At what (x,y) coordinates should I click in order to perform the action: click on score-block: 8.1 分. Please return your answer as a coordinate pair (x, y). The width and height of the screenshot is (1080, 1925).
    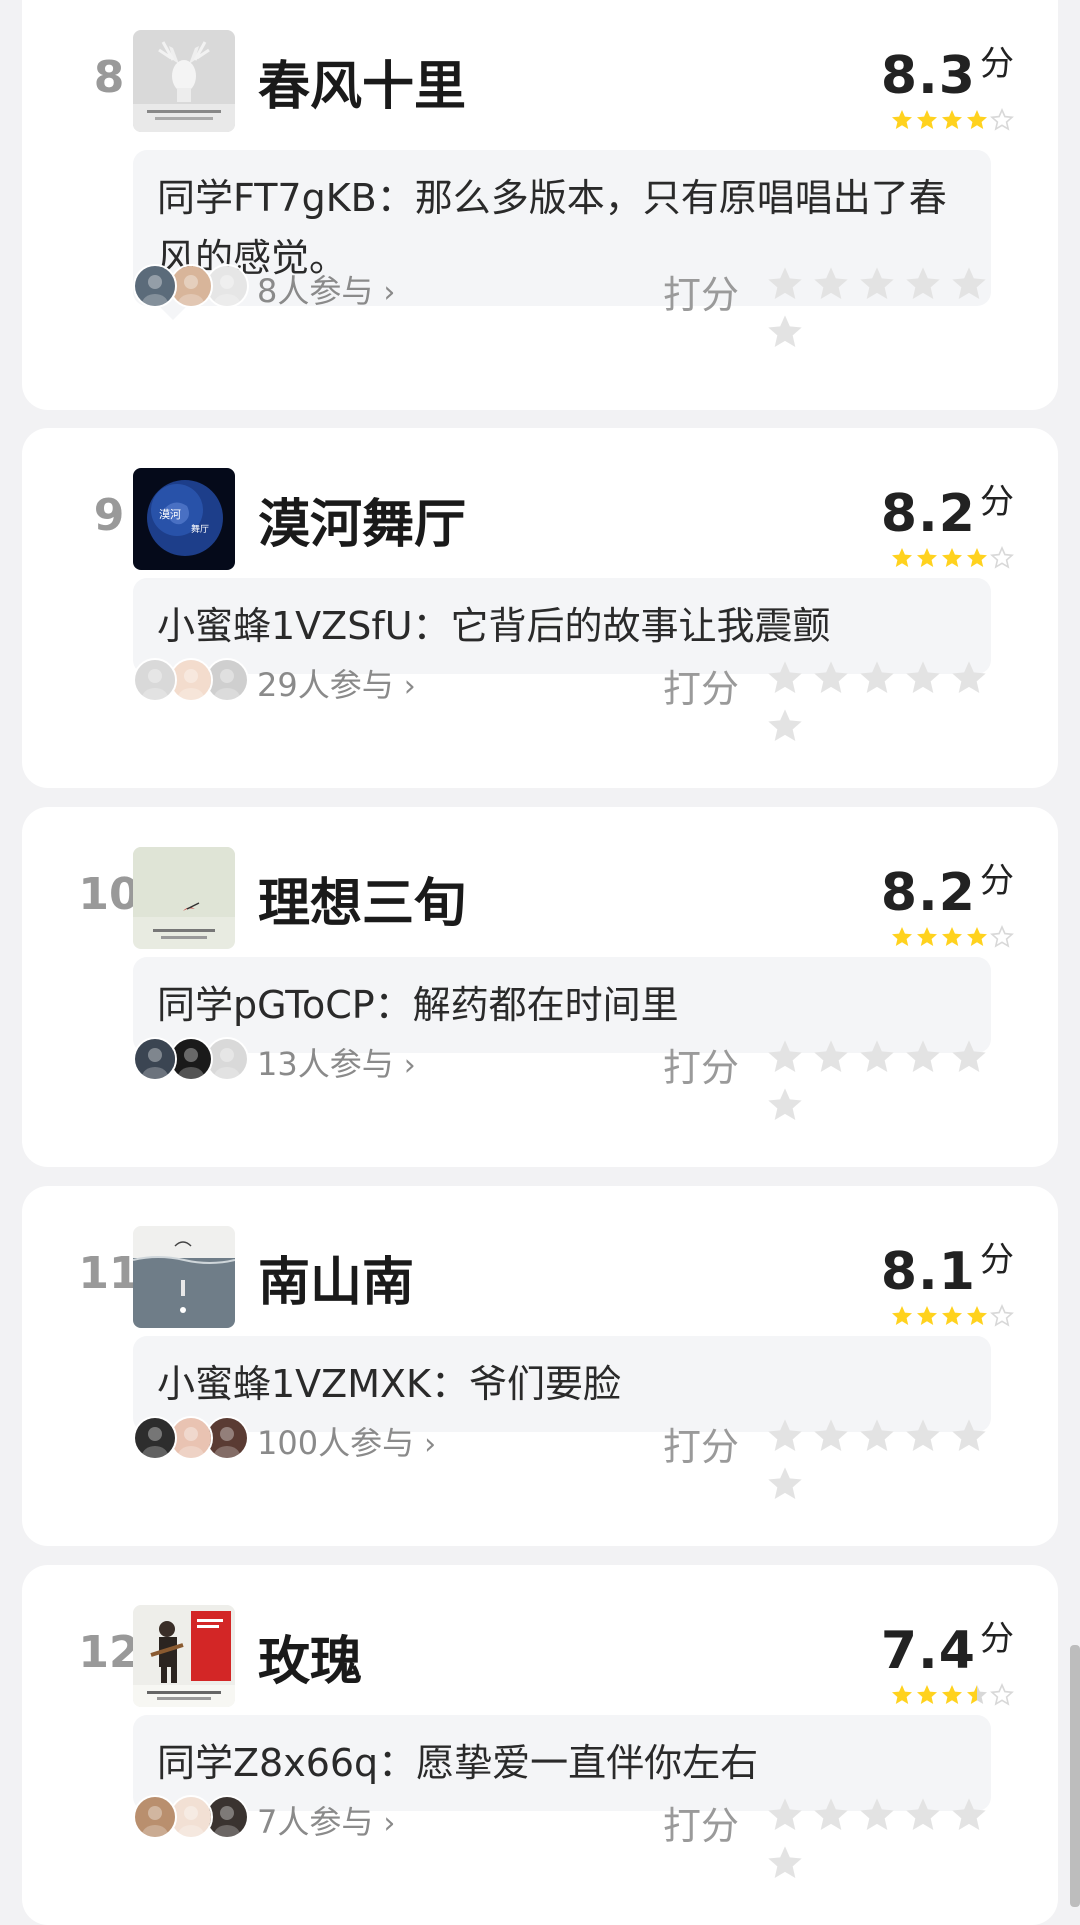
    Looking at the image, I should click on (947, 1280).